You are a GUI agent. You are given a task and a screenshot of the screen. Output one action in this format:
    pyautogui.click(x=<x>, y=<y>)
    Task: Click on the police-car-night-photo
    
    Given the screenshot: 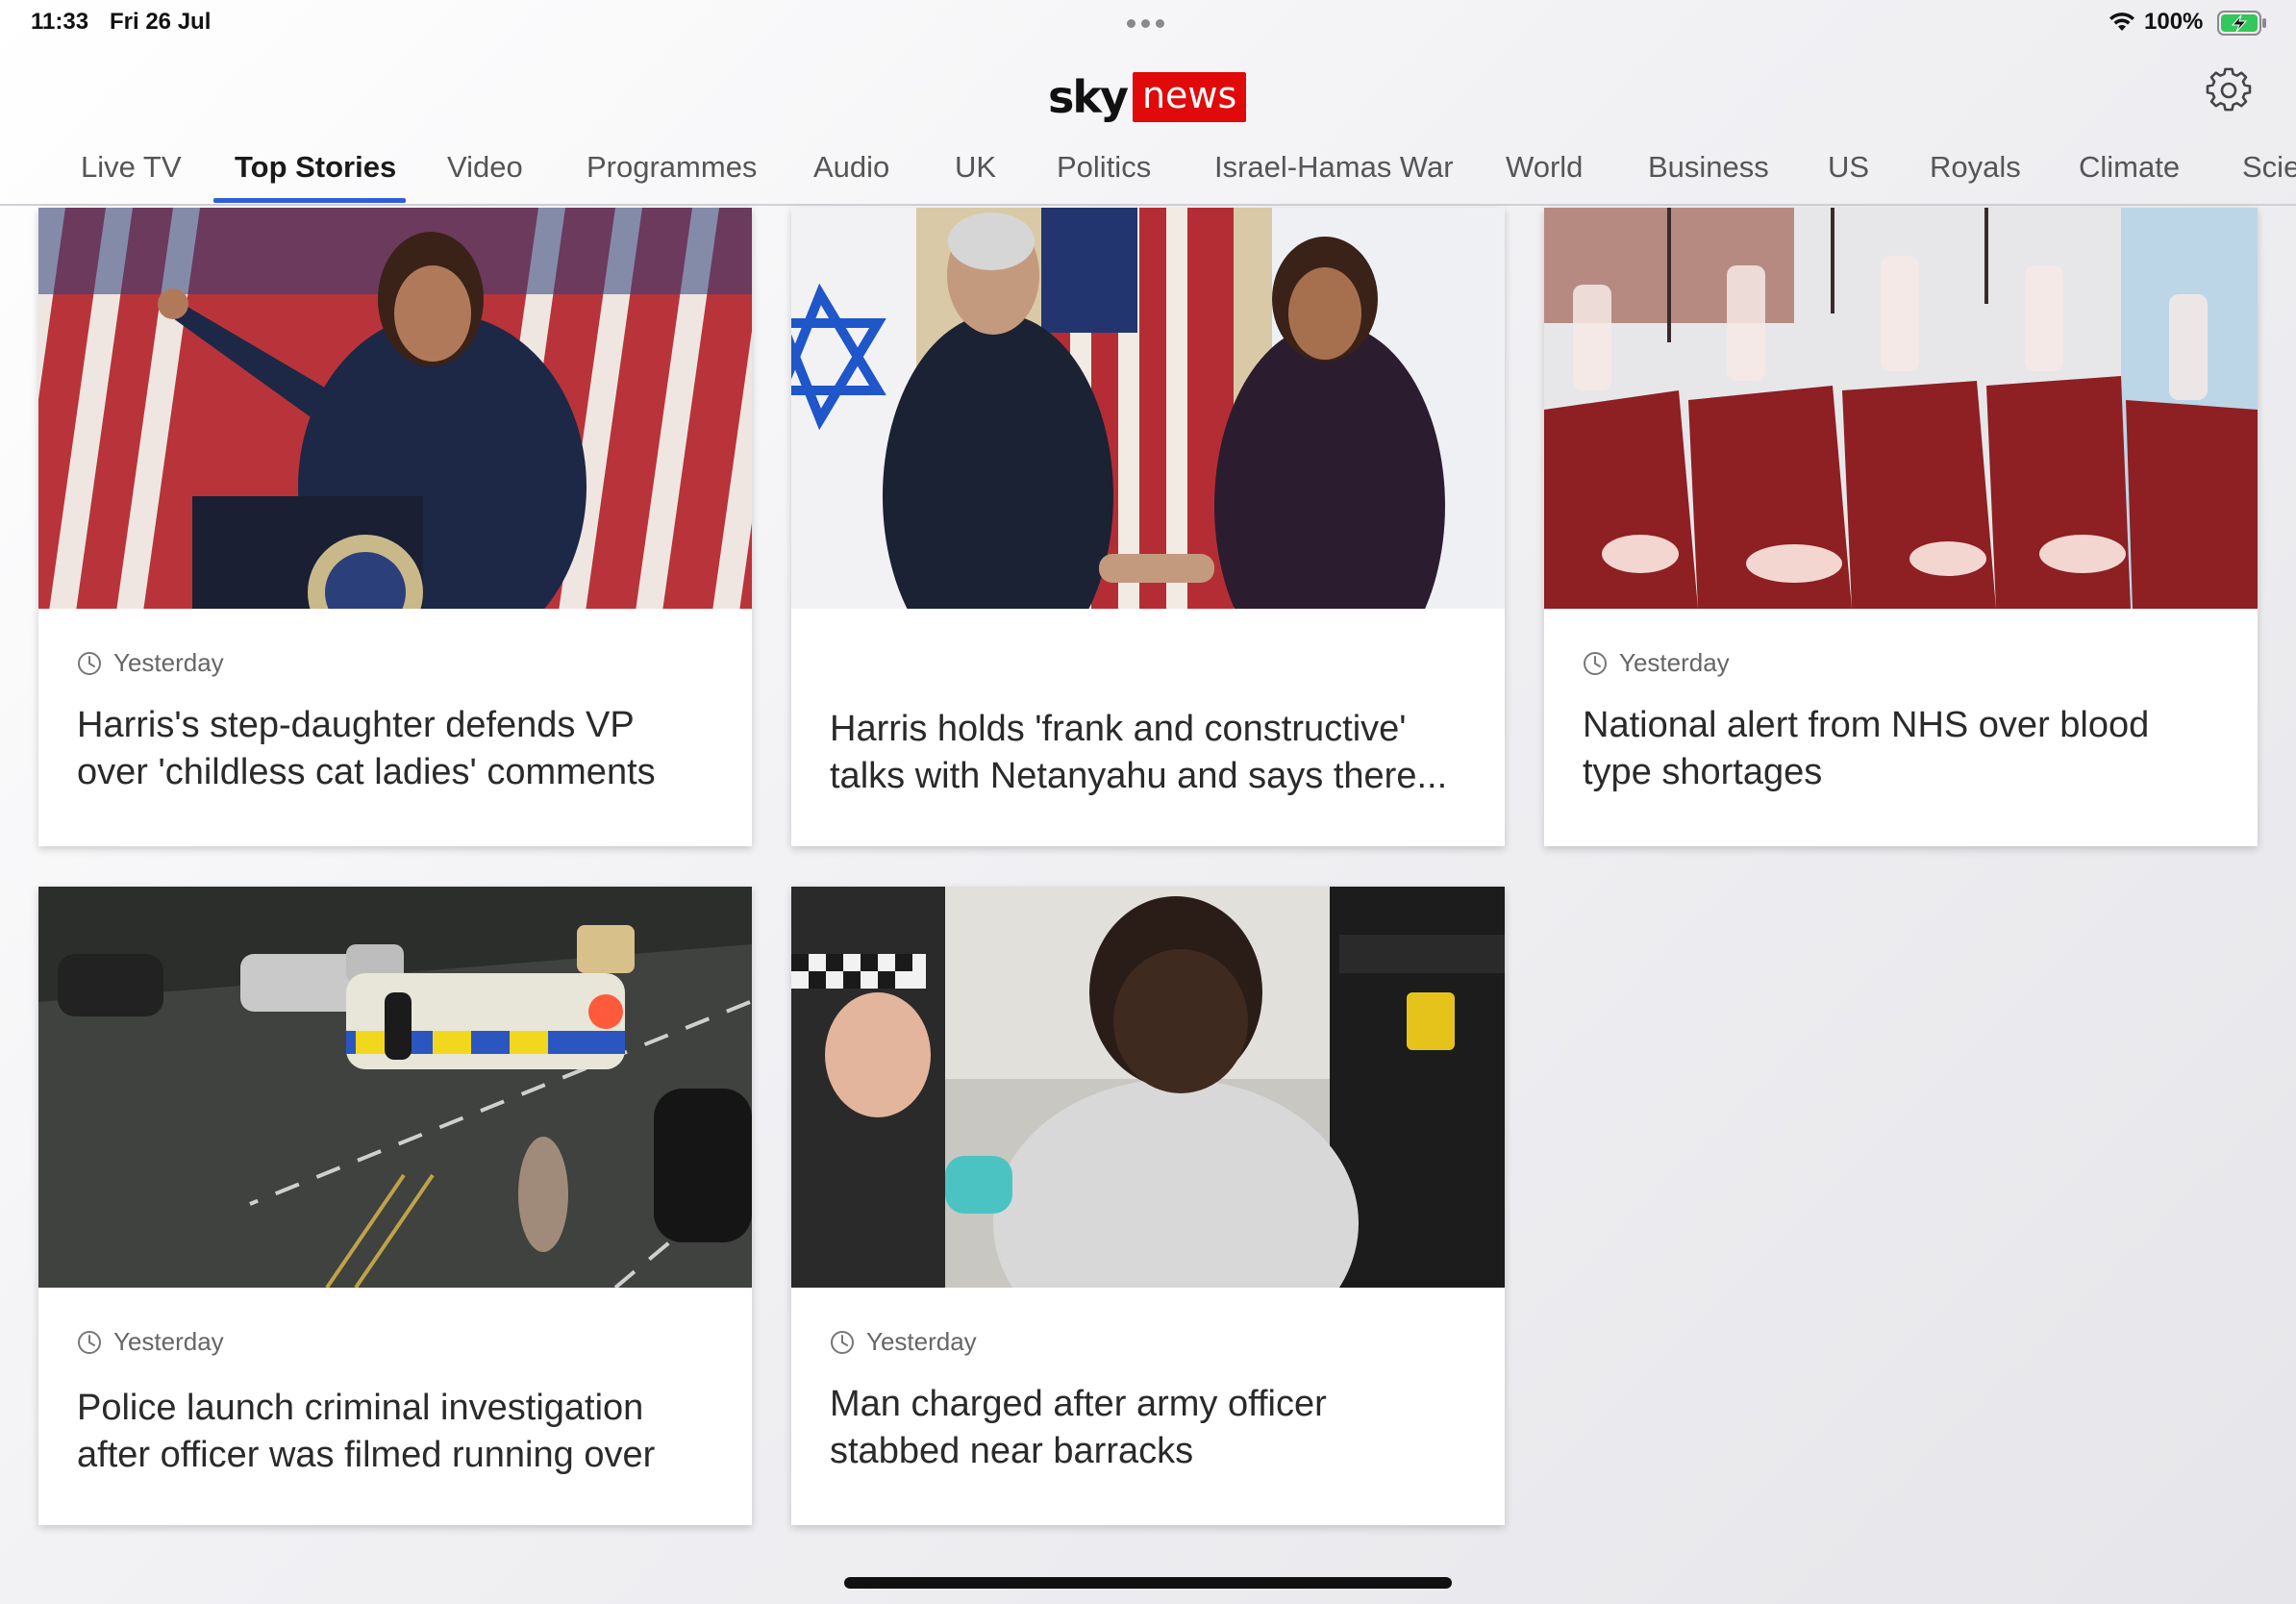 What is the action you would take?
    pyautogui.click(x=395, y=1087)
    